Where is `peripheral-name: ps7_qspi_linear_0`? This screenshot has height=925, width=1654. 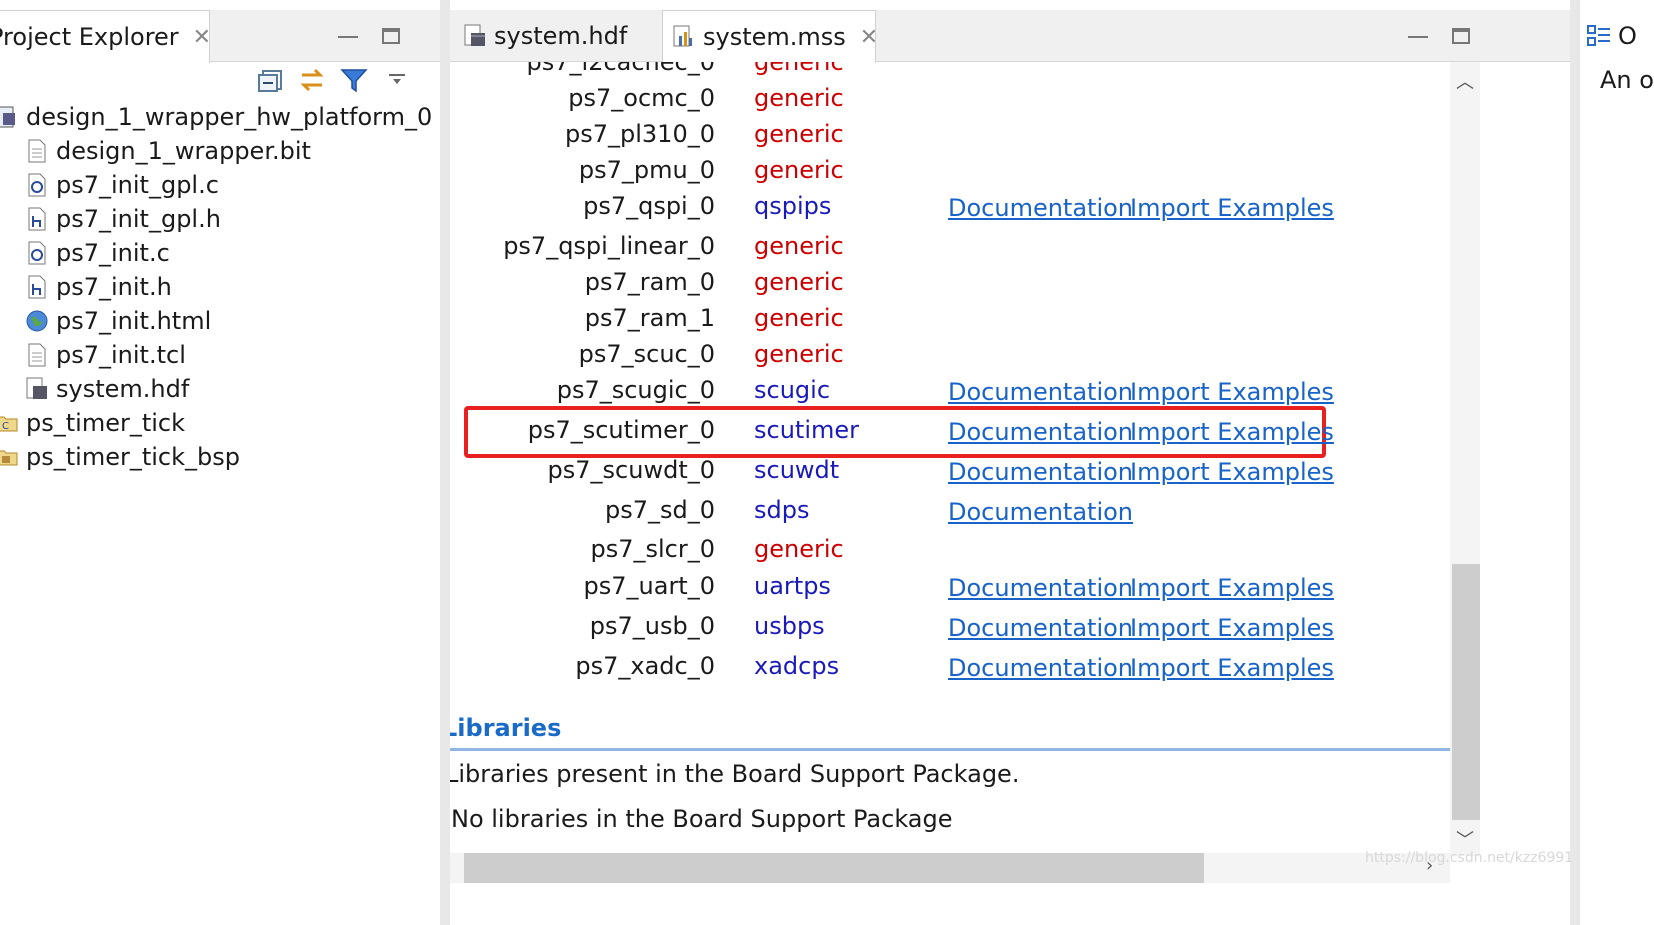
peripheral-name: ps7_qspi_linear_0 is located at coordinates (609, 246).